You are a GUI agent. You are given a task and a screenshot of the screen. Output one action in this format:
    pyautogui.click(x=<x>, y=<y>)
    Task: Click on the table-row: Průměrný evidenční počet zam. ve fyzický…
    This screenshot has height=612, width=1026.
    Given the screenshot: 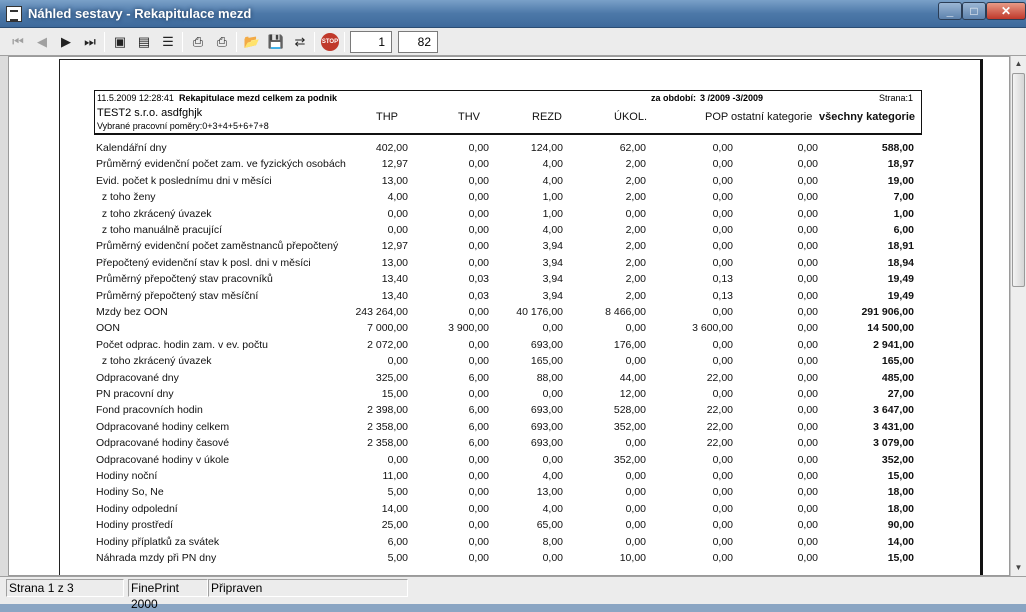 What is the action you would take?
    pyautogui.click(x=511, y=166)
    